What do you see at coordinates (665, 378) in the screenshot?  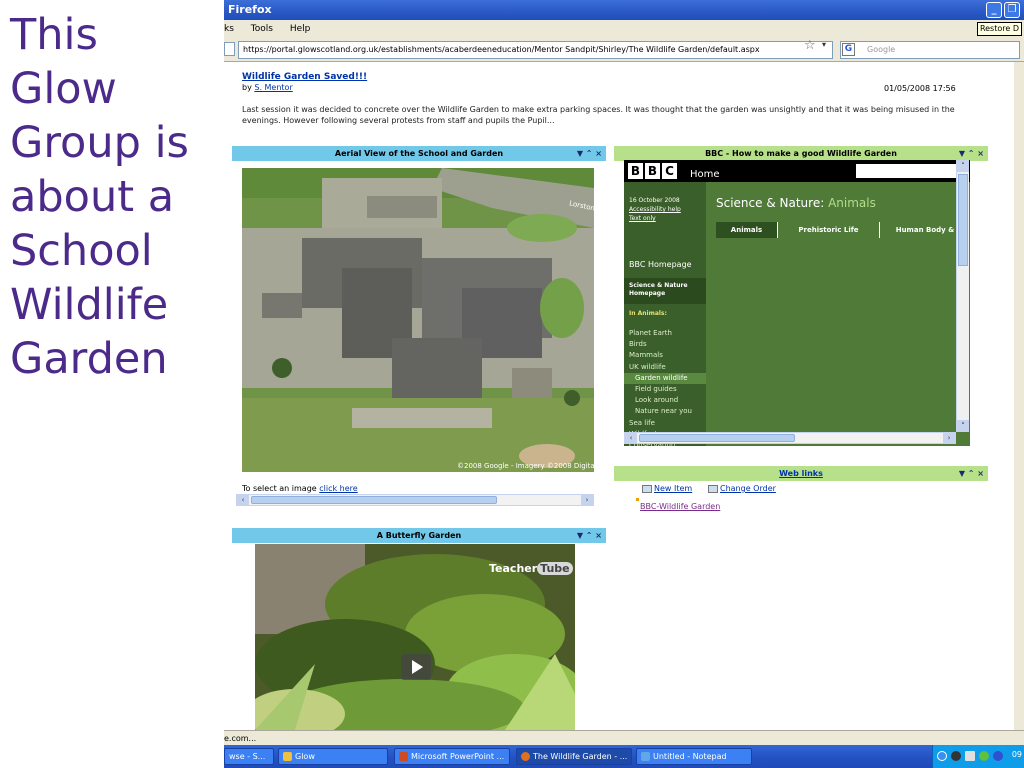 I see `bbc-nav-item: Garden wildlife` at bounding box center [665, 378].